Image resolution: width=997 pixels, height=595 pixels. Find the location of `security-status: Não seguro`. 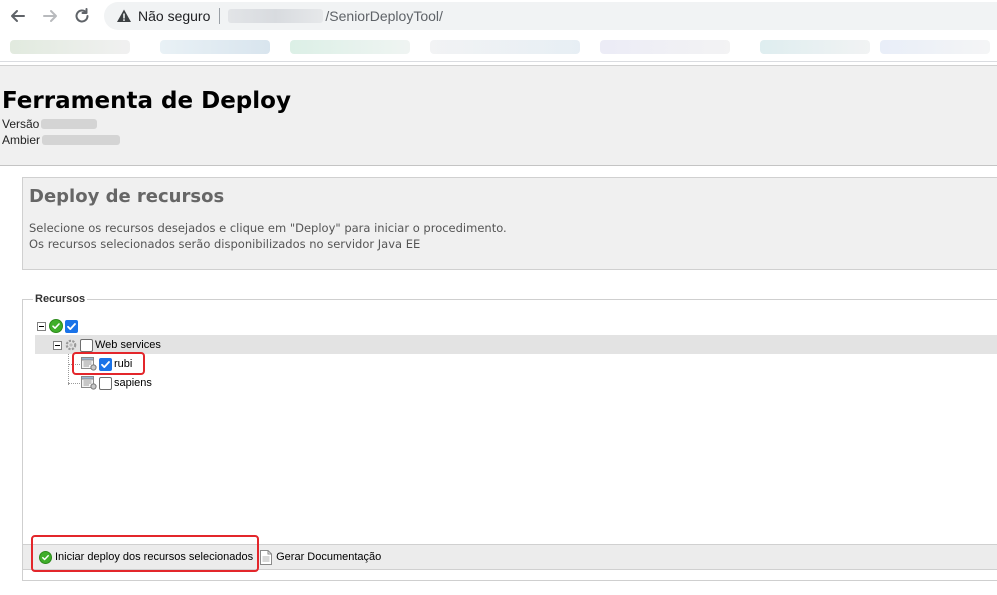

security-status: Não seguro is located at coordinates (174, 16).